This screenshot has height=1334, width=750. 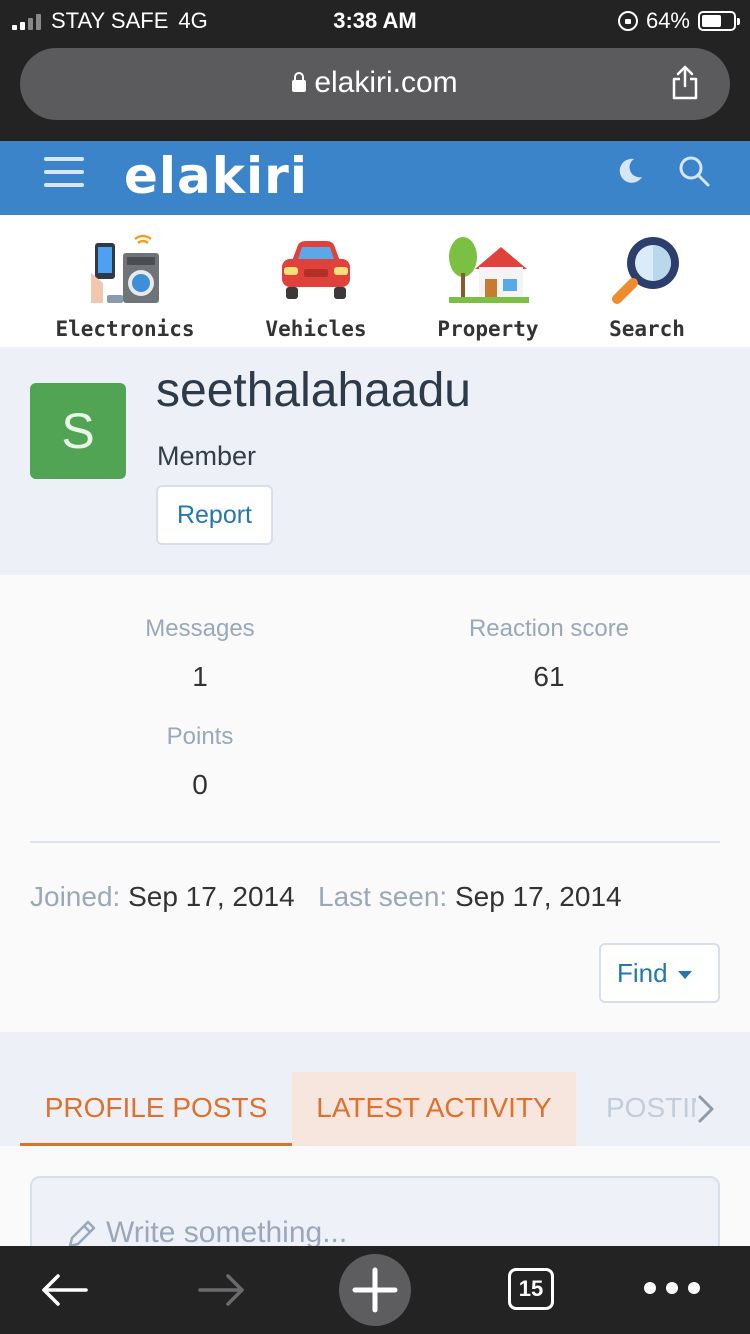 I want to click on category-search: Search, so click(x=647, y=287).